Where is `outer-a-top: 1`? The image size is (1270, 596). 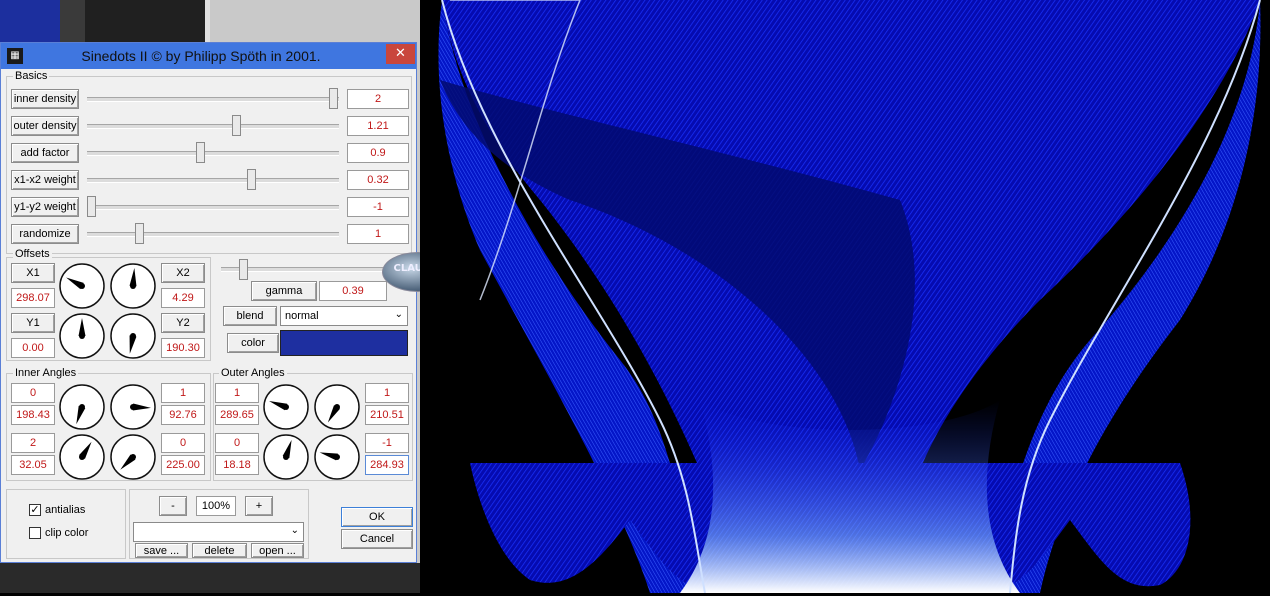 outer-a-top: 1 is located at coordinates (237, 393).